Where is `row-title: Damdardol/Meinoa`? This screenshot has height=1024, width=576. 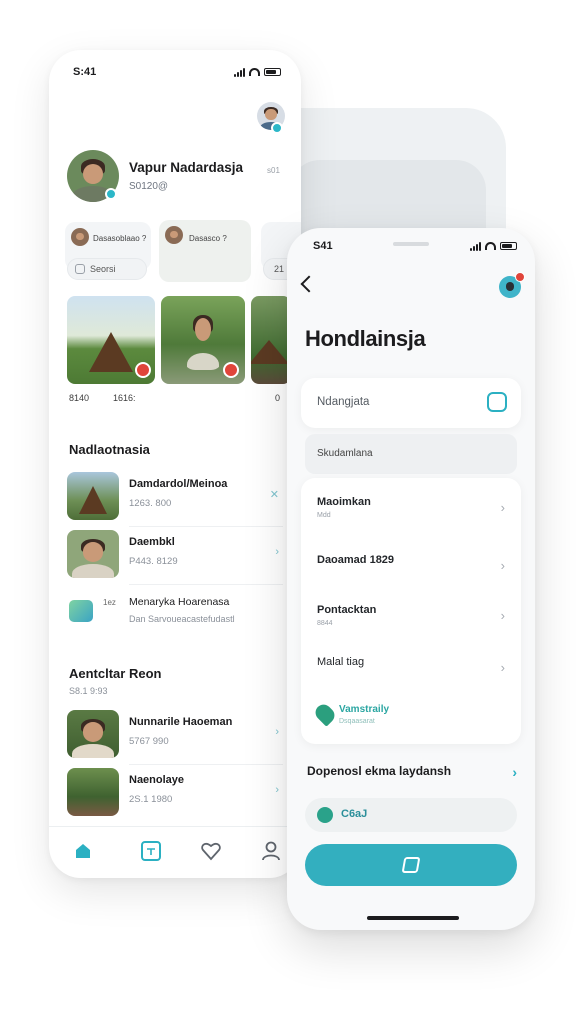 row-title: Damdardol/Meinoa is located at coordinates (178, 484).